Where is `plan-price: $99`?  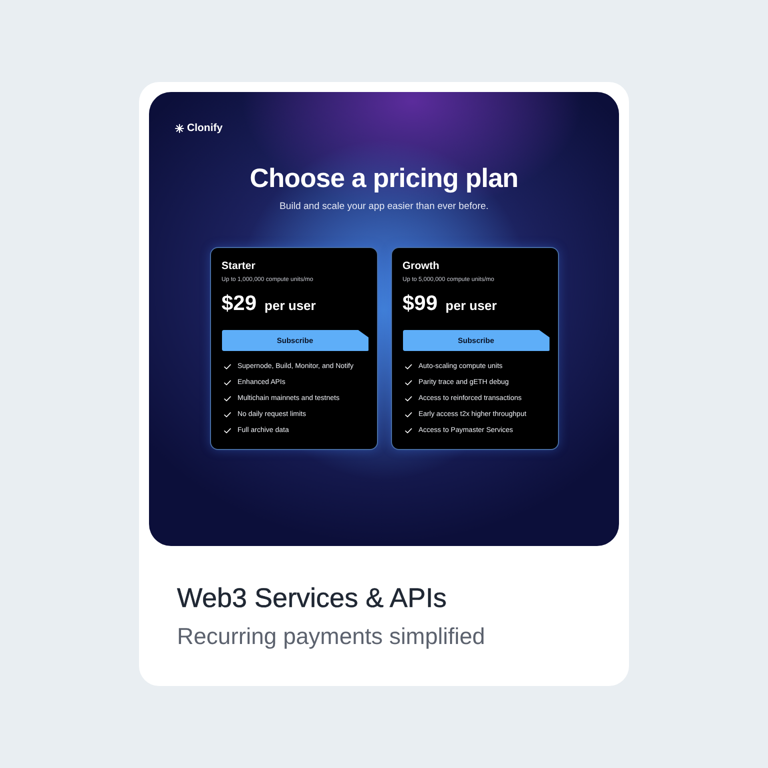
plan-price: $99 is located at coordinates (420, 304).